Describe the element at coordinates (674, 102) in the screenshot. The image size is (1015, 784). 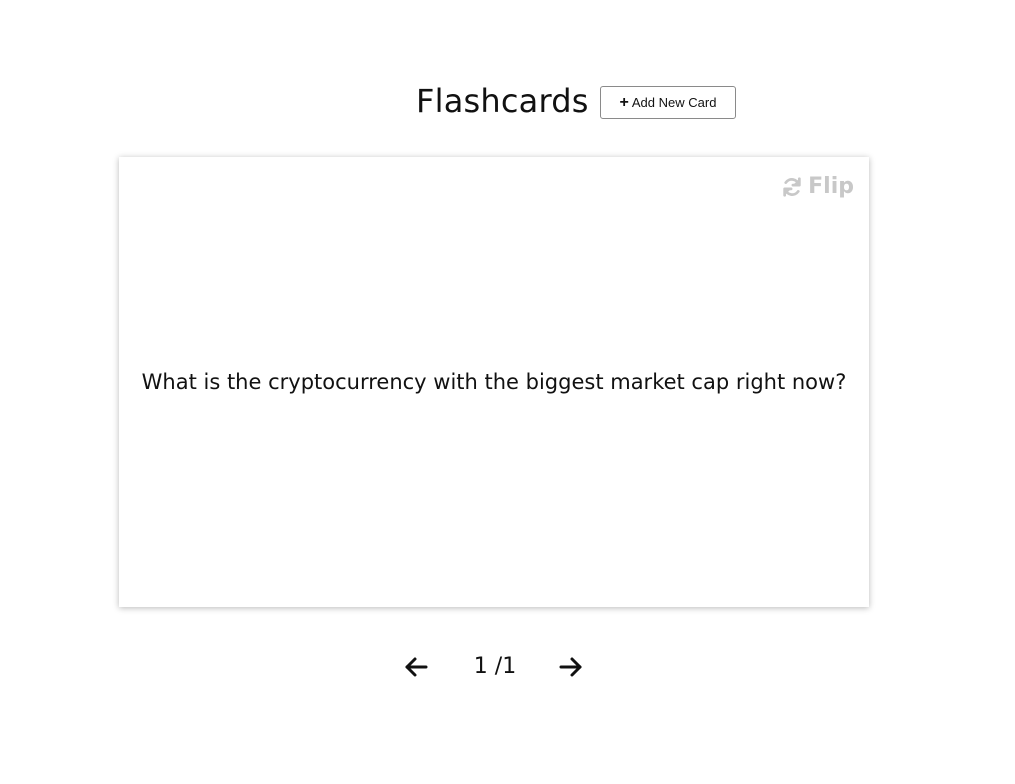
I see `add-new-card-label: Add New Card` at that location.